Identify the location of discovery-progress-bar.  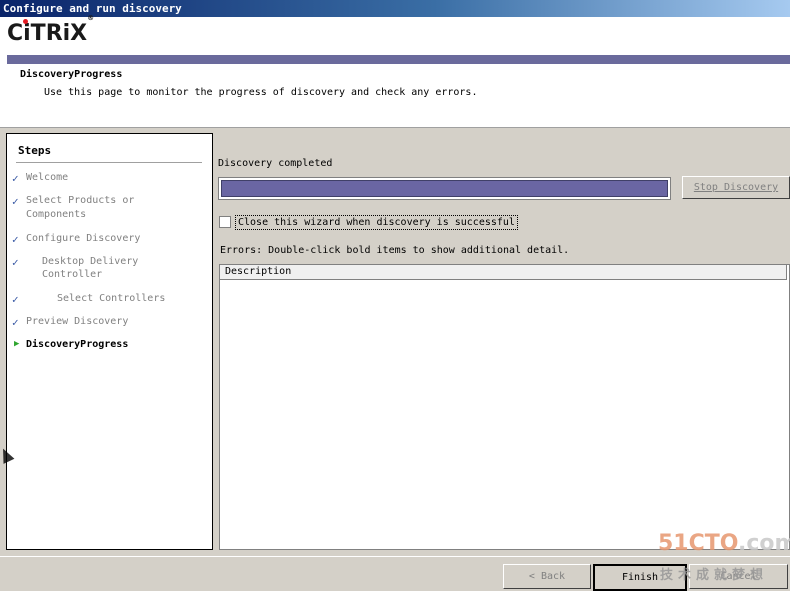
(444, 188).